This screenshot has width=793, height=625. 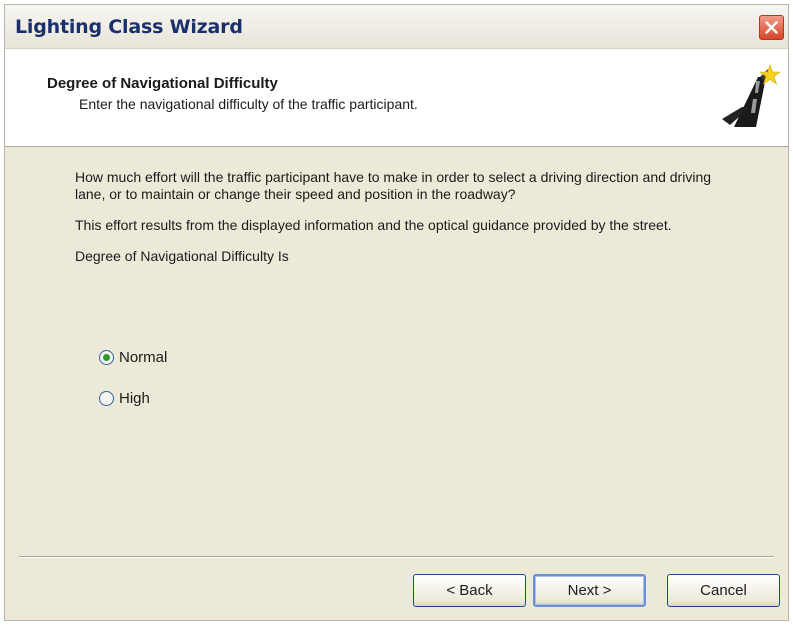 I want to click on radio-label-high: High, so click(x=134, y=398).